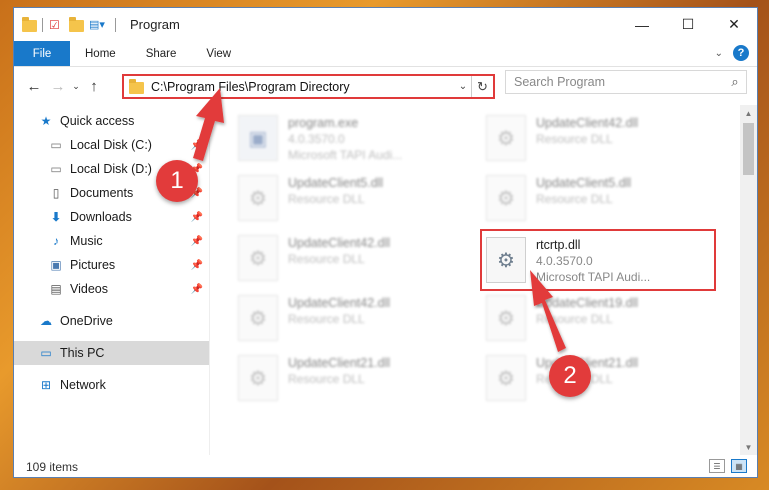 The height and width of the screenshot is (490, 769). Describe the element at coordinates (741, 53) in the screenshot. I see `help-icon: ?` at that location.